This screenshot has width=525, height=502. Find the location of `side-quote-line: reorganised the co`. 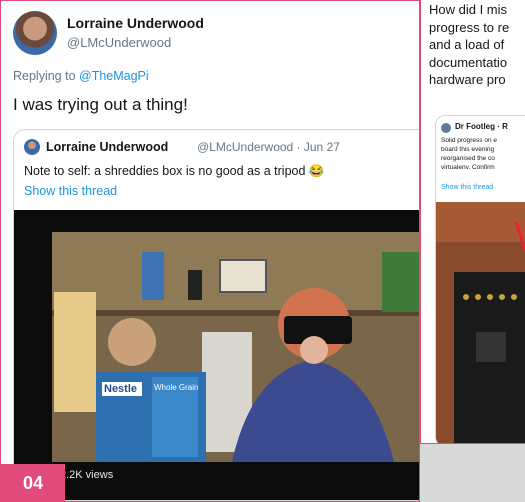

side-quote-line: reorganised the co is located at coordinates (468, 158).